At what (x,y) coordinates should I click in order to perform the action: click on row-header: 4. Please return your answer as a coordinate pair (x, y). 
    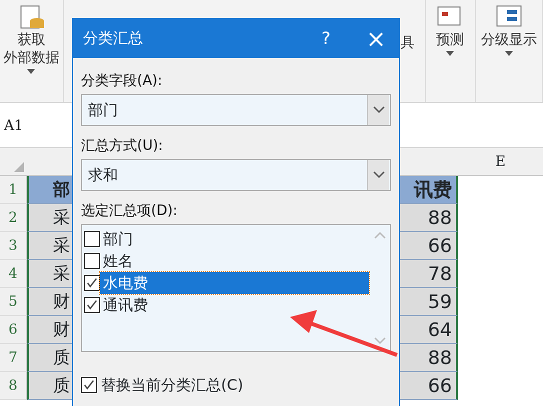
    Looking at the image, I should click on (13, 274).